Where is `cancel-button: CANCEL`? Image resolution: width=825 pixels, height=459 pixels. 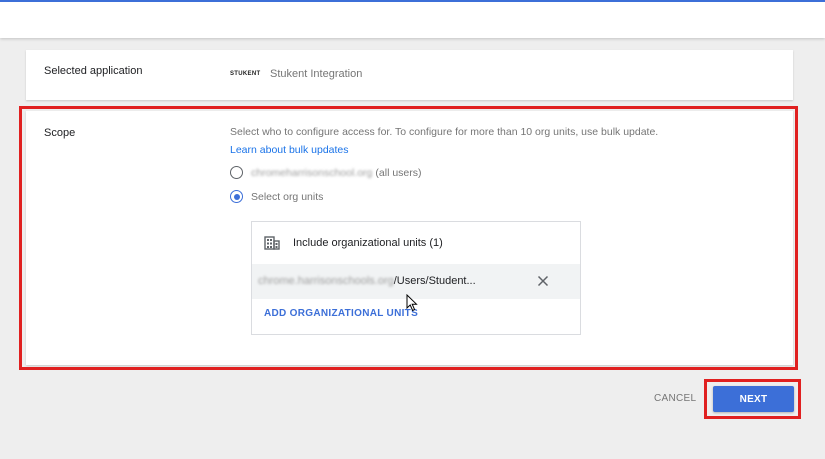 cancel-button: CANCEL is located at coordinates (675, 398).